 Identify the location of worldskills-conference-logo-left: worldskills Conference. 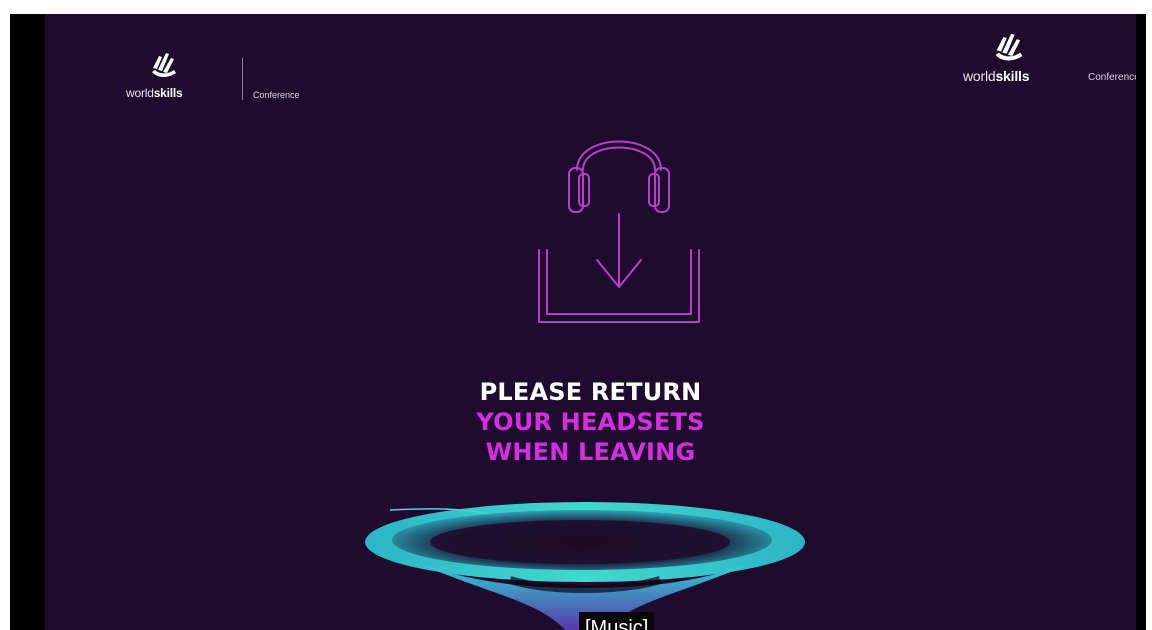
(194, 78).